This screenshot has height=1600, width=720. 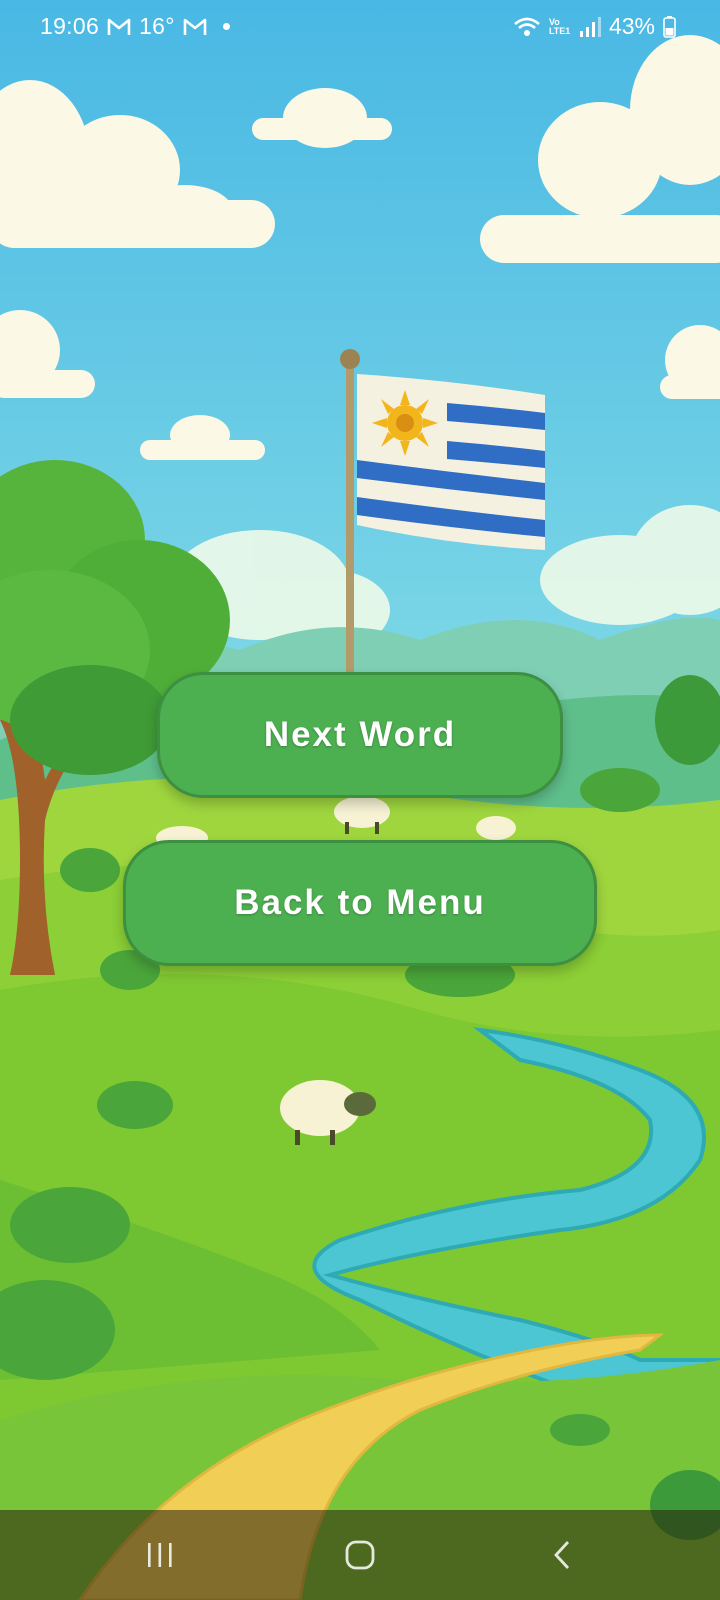 I want to click on next-word-button: Next Word, so click(x=360, y=735).